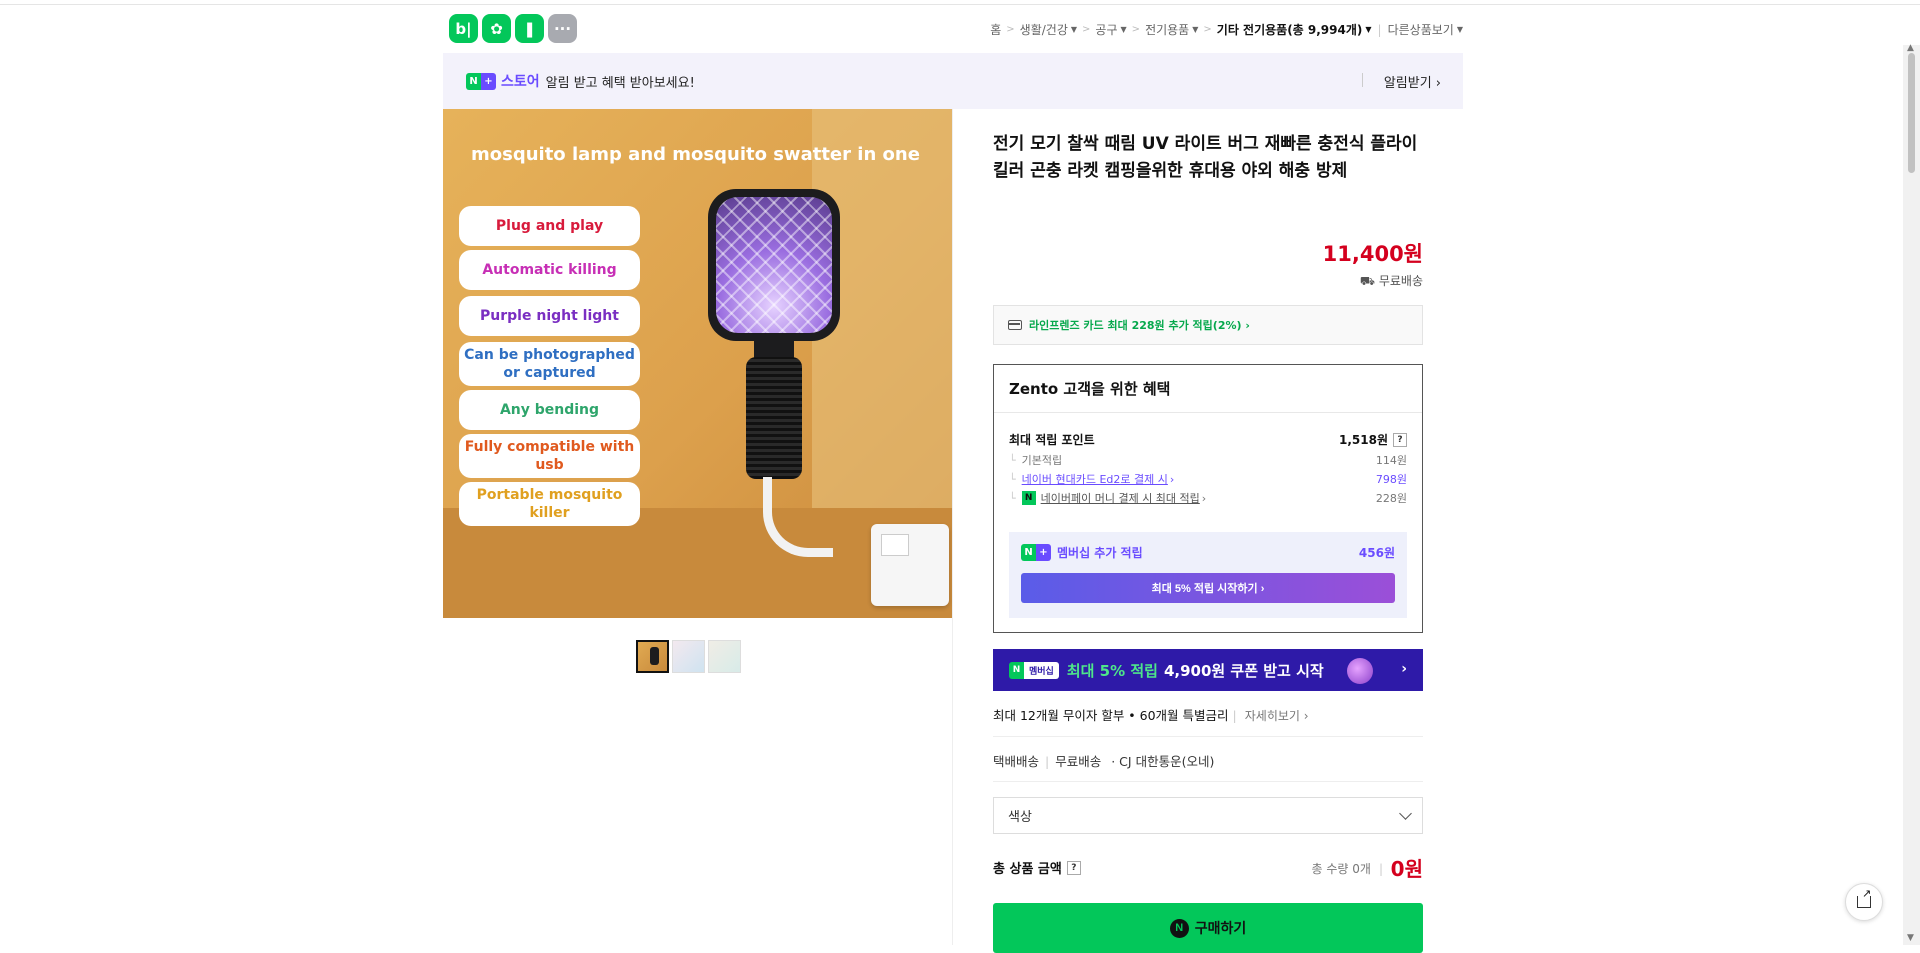 The height and width of the screenshot is (953, 1920). Describe the element at coordinates (1910, 48) in the screenshot. I see `scroll-up-icon: ▲` at that location.